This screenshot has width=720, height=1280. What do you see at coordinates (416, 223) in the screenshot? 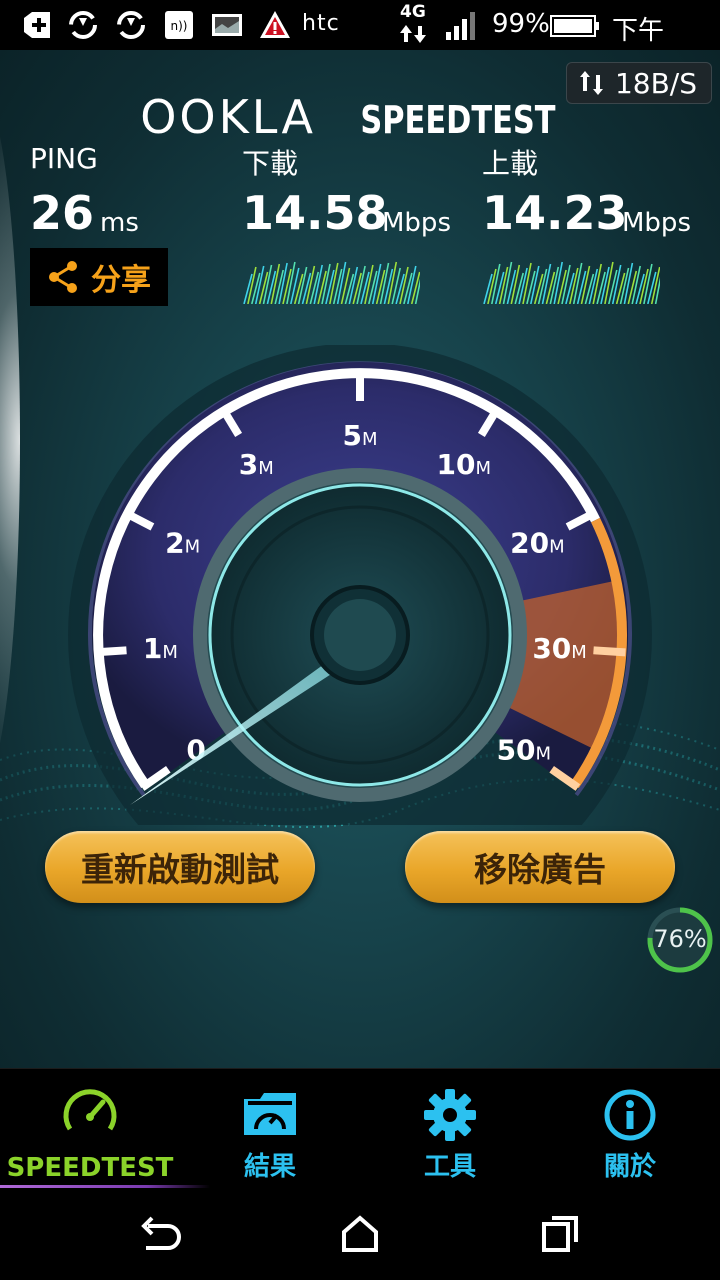
I see `download-unit: Mbps` at bounding box center [416, 223].